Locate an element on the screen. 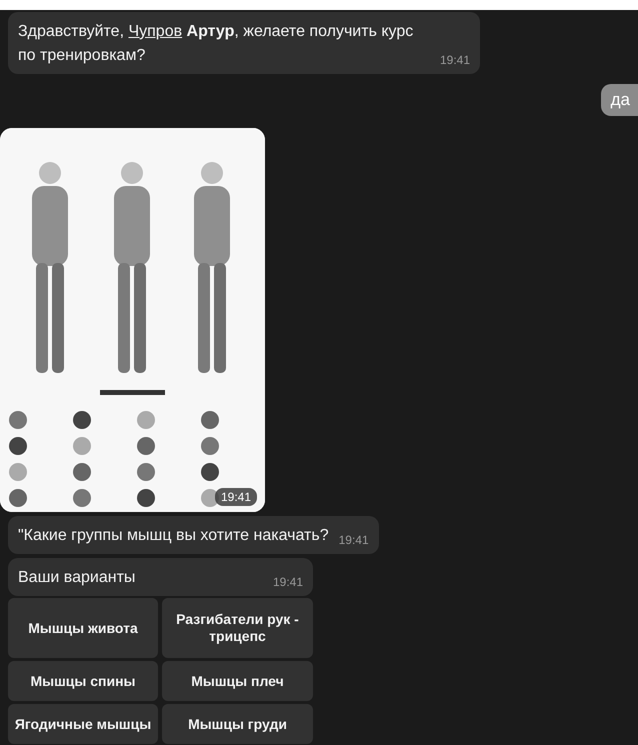  message-text: Здравствуйте, Чупров Артур, желаете получить курс по тренировкам? is located at coordinates (216, 44).